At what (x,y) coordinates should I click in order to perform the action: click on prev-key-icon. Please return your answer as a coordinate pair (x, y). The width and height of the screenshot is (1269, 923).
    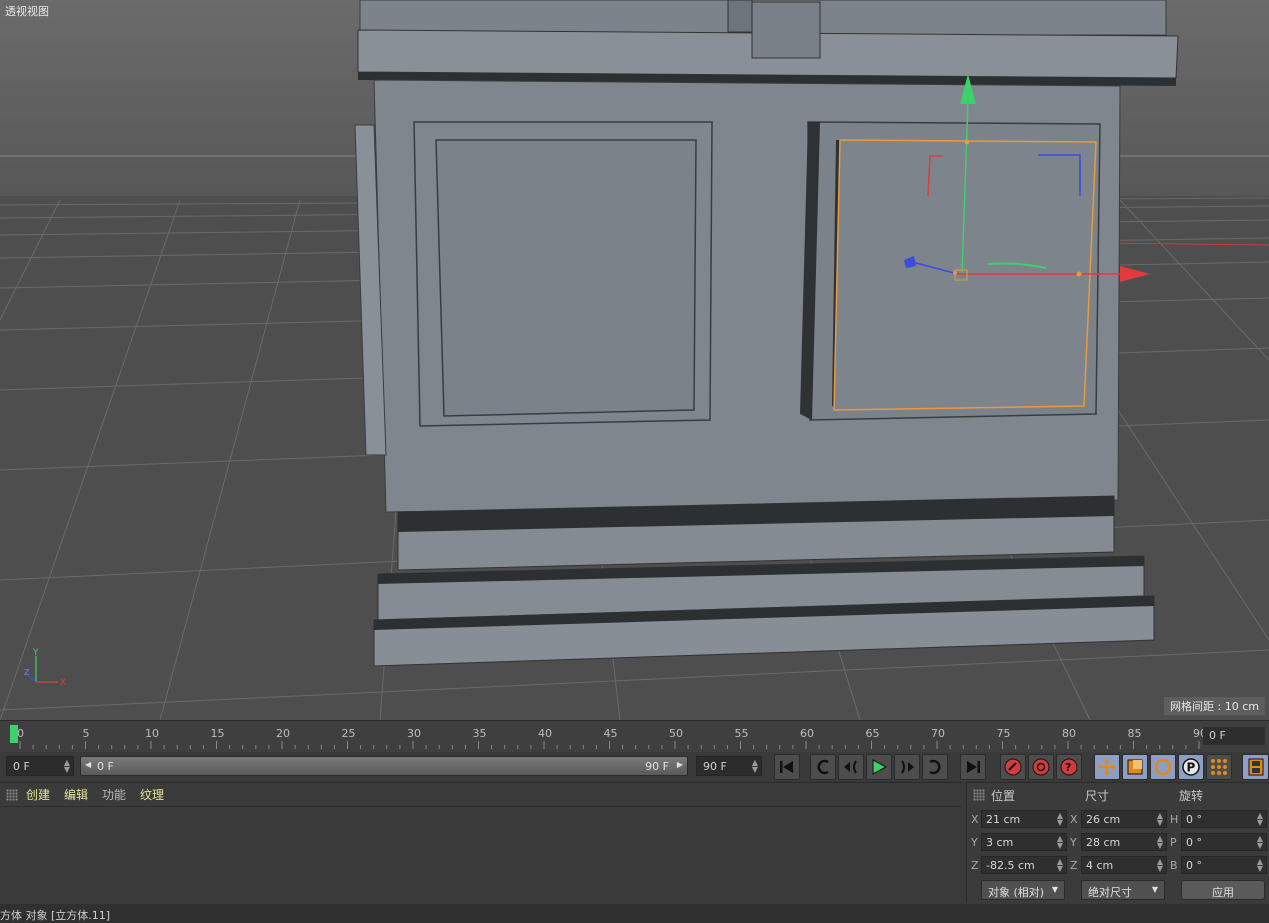
    Looking at the image, I should click on (823, 767).